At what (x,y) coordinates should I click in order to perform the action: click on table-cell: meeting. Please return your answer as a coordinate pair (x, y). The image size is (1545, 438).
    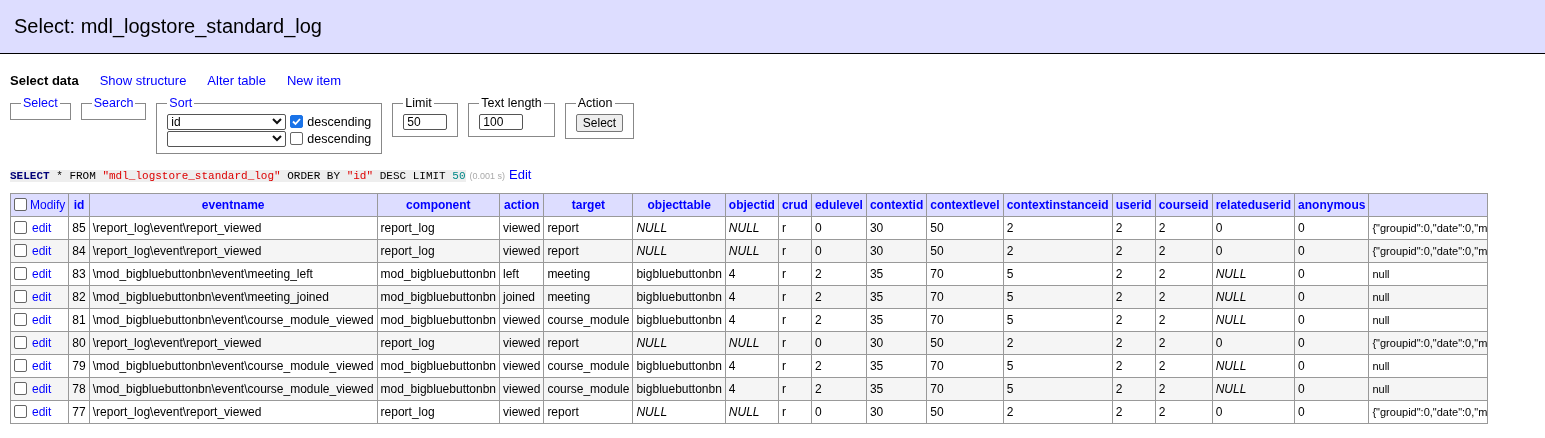
    Looking at the image, I should click on (569, 274).